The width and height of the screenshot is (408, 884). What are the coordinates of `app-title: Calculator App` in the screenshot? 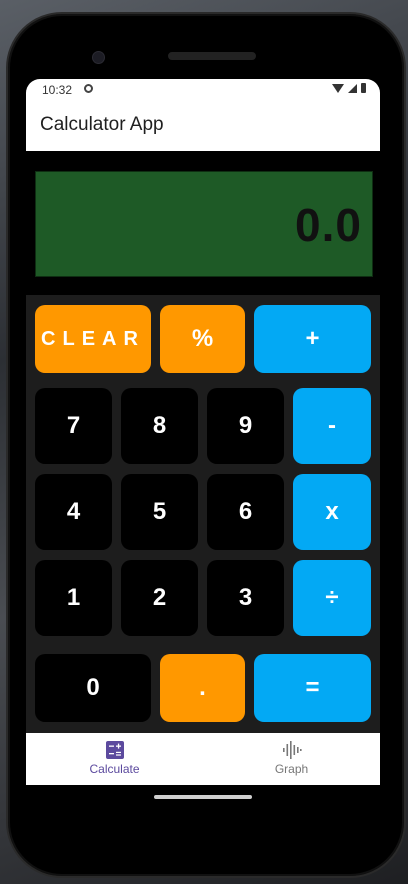 It's located at (102, 124).